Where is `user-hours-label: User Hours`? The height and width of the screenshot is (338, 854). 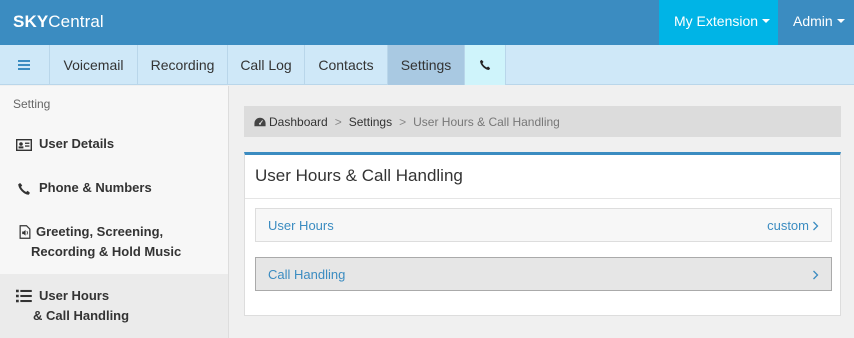 user-hours-label: User Hours is located at coordinates (301, 225).